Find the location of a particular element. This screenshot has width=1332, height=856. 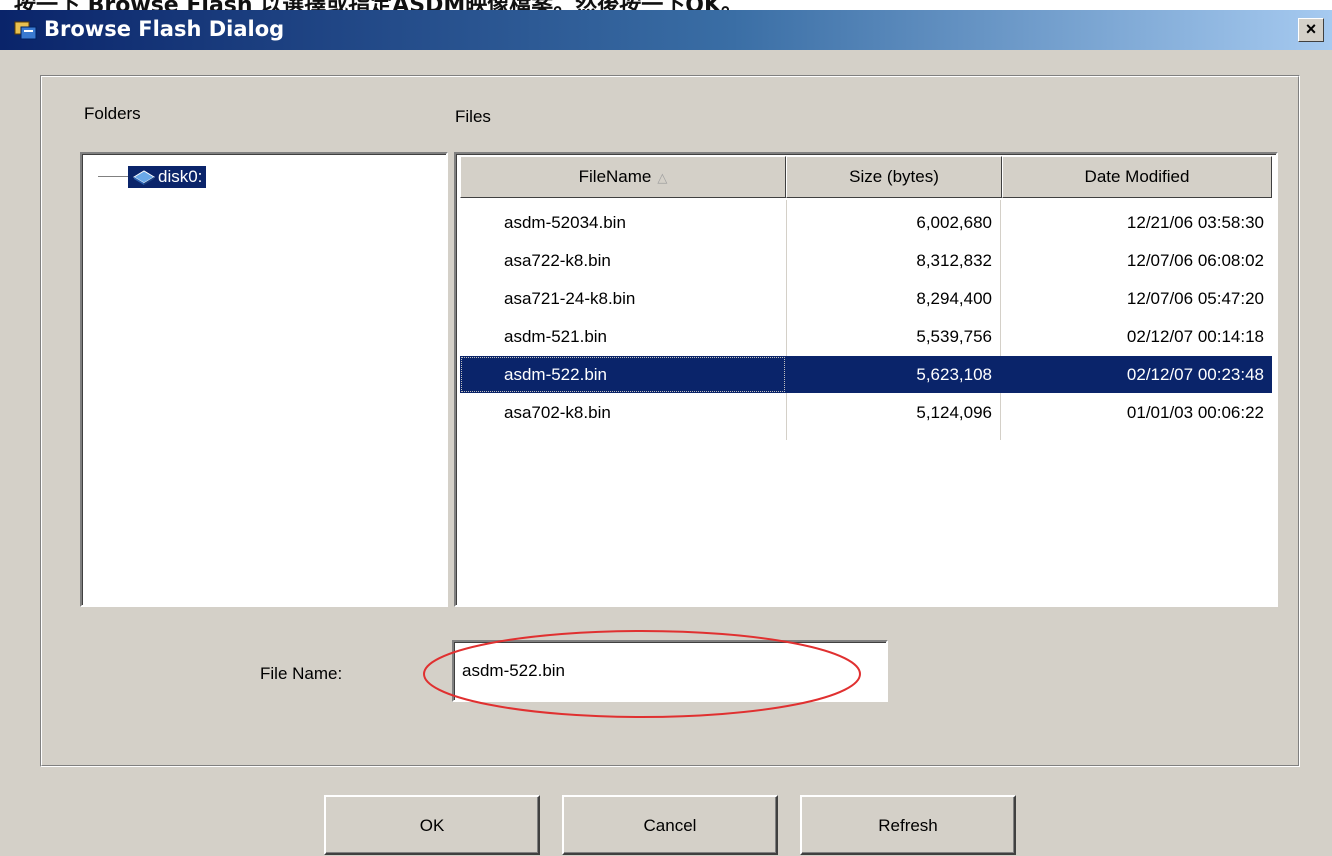

sort-ascending-icon: △ is located at coordinates (662, 177).